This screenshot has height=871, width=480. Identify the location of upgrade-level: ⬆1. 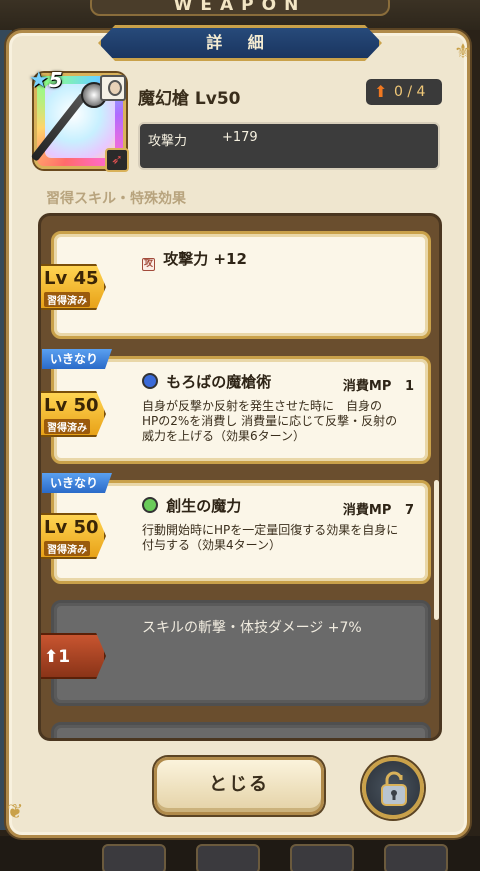
(57, 657).